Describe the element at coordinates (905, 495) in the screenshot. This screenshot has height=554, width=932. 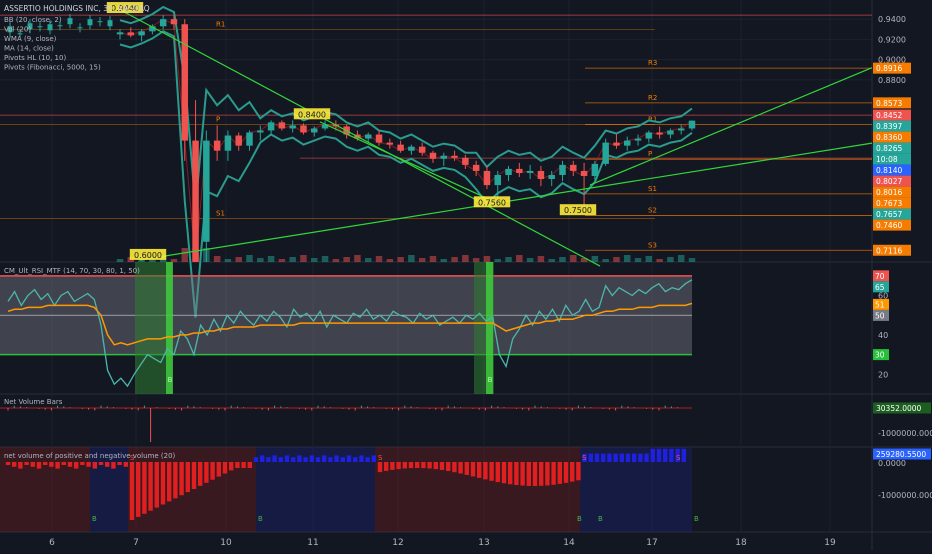
I see `net-volume-20-tick-label: -1000000.0000` at that location.